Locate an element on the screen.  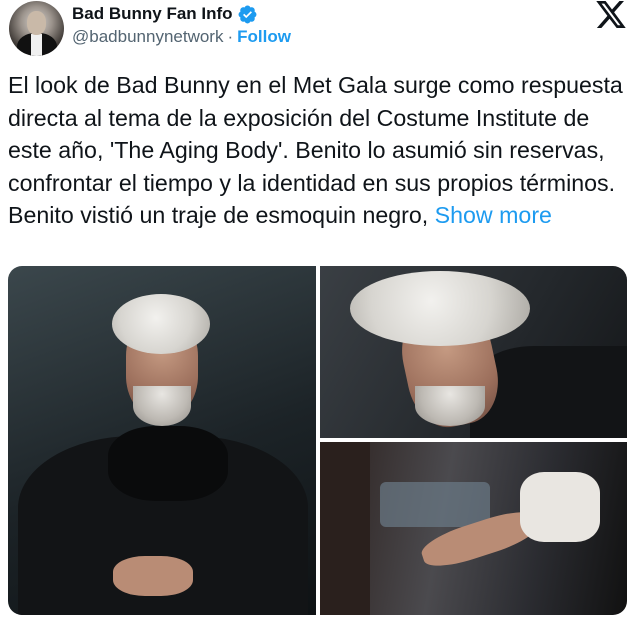
author-avatar is located at coordinates (36, 28).